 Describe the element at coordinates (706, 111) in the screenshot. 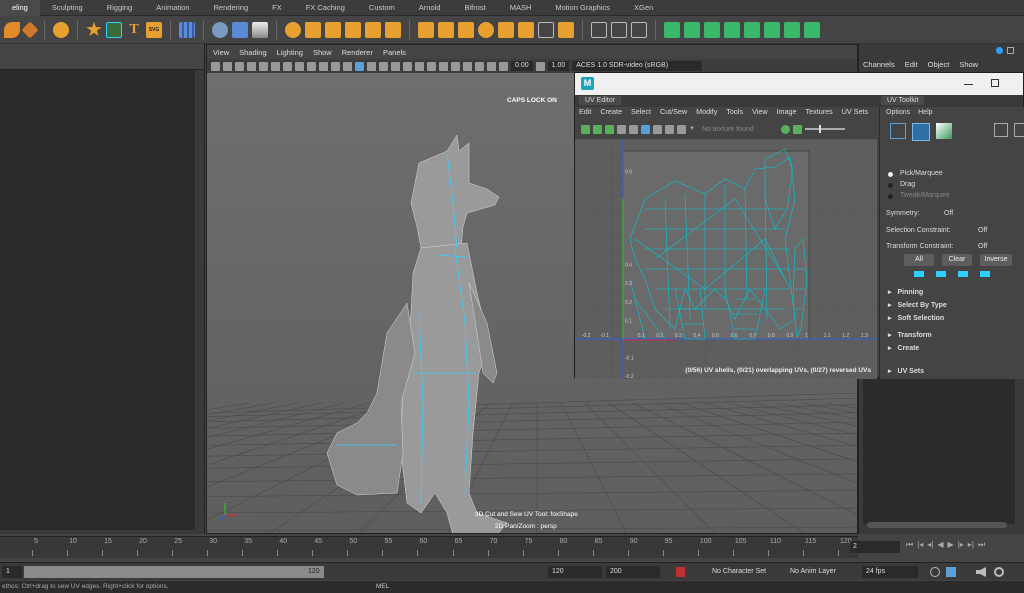

I see `uv-editor-menu-item: Modify` at that location.